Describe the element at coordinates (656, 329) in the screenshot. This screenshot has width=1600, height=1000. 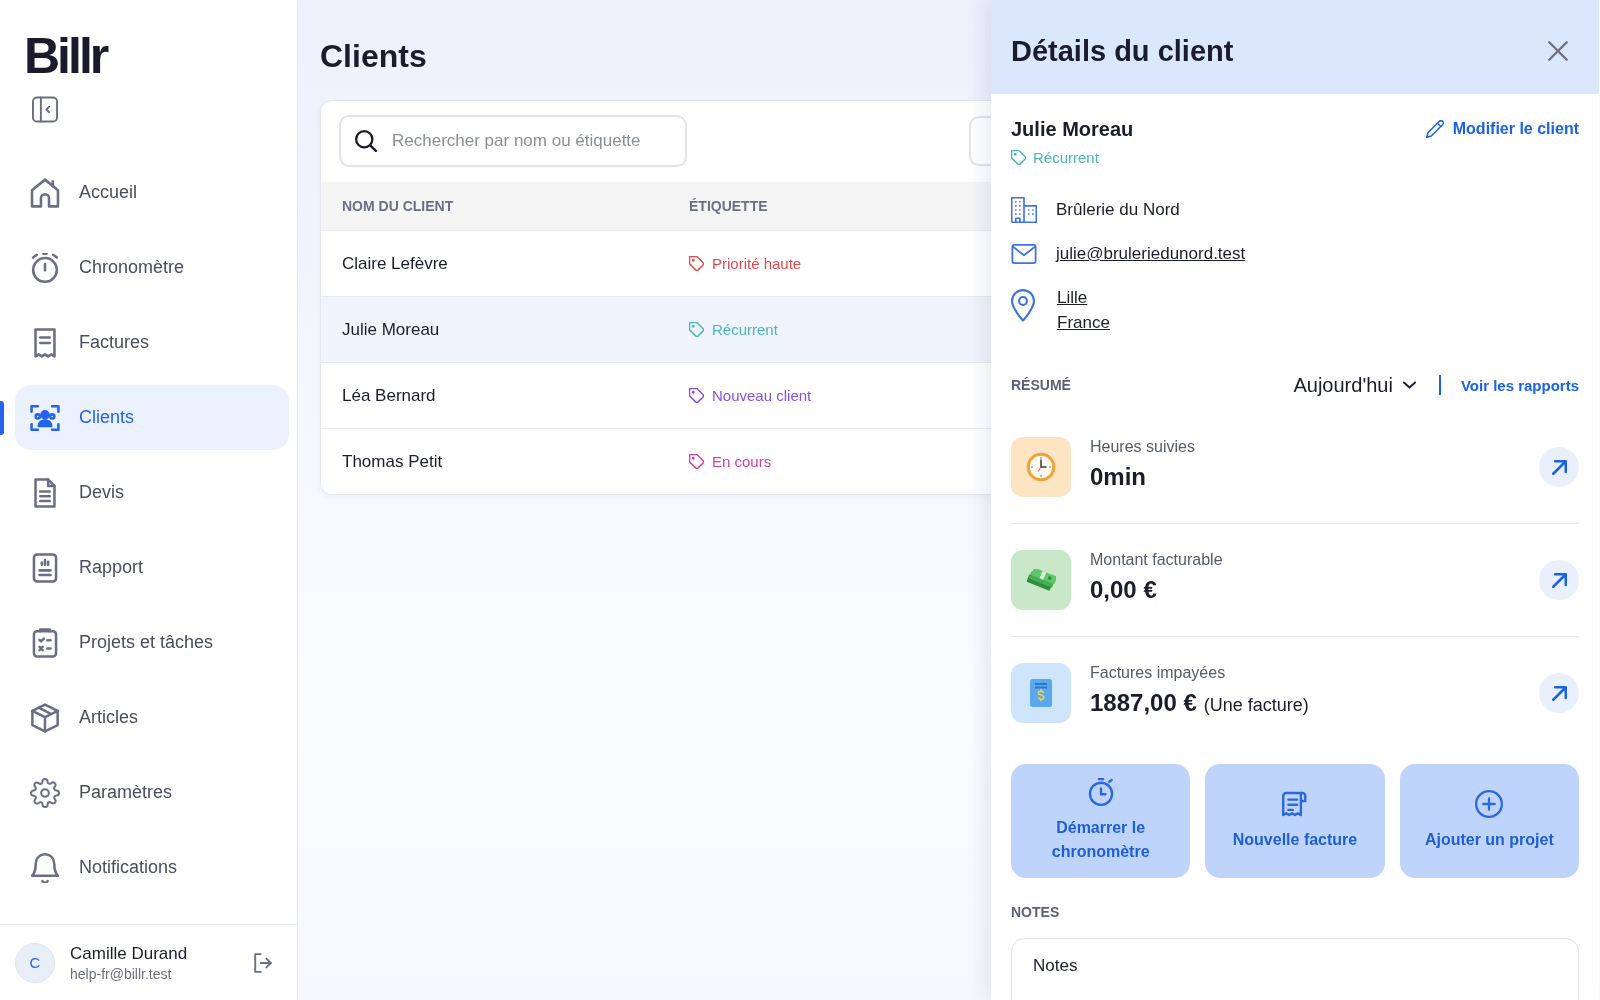
I see `table-row: Julie Moreau Récurrent` at that location.